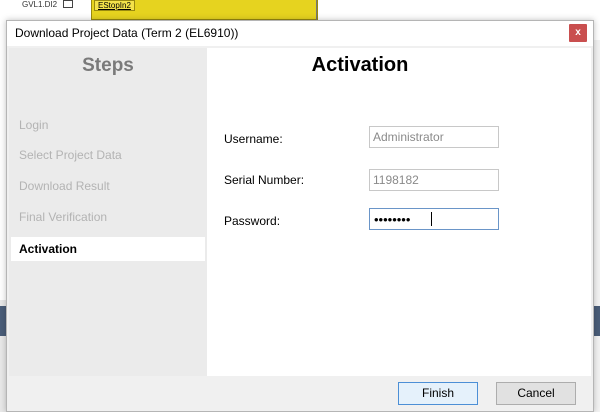  I want to click on username-label: Username:, so click(253, 139).